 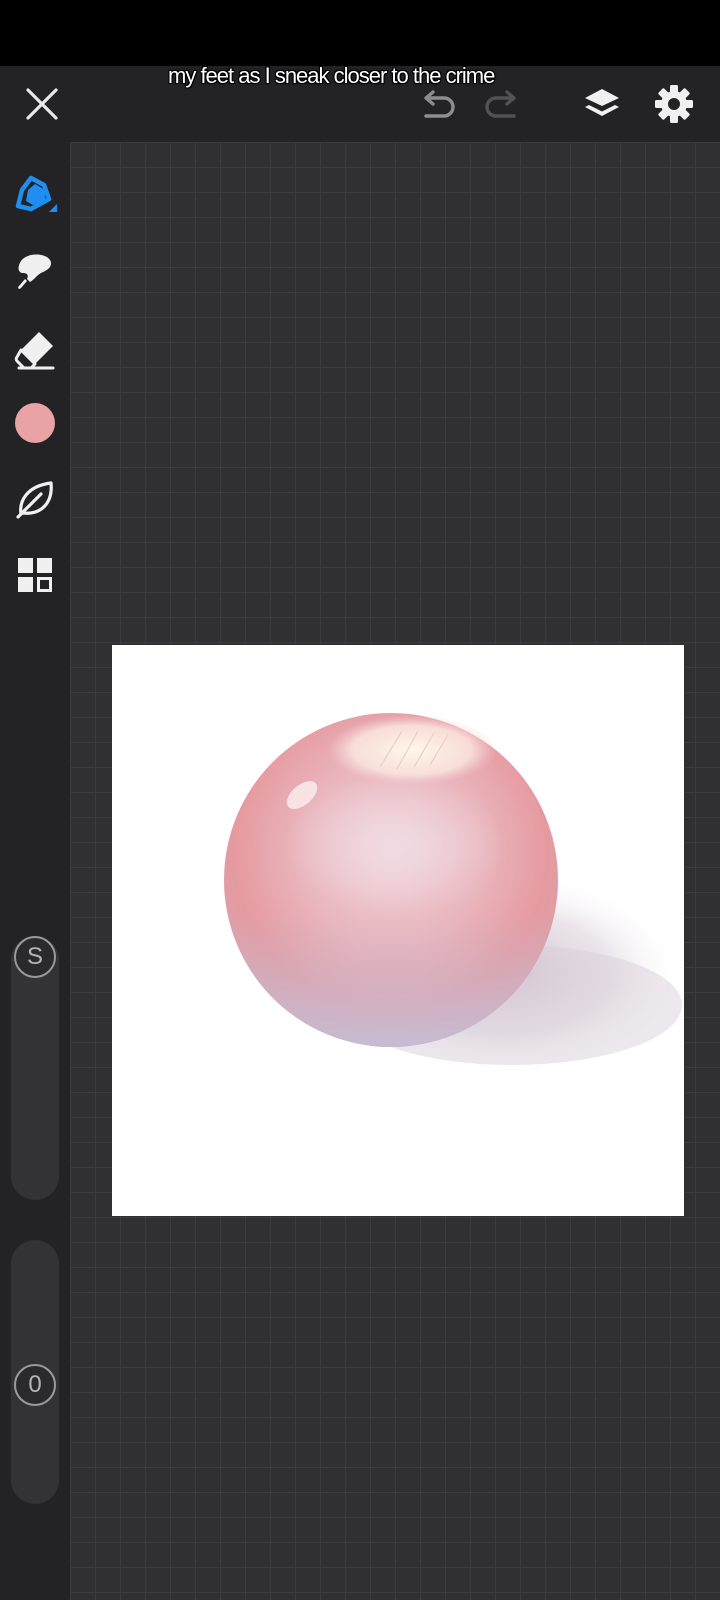 I want to click on status-bar, so click(x=360, y=33).